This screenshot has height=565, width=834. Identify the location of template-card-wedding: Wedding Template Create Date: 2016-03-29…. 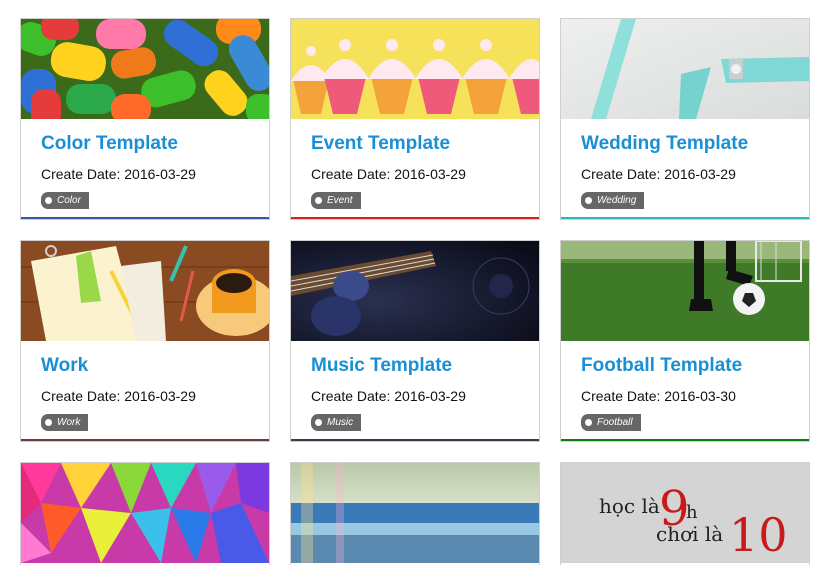
(685, 119).